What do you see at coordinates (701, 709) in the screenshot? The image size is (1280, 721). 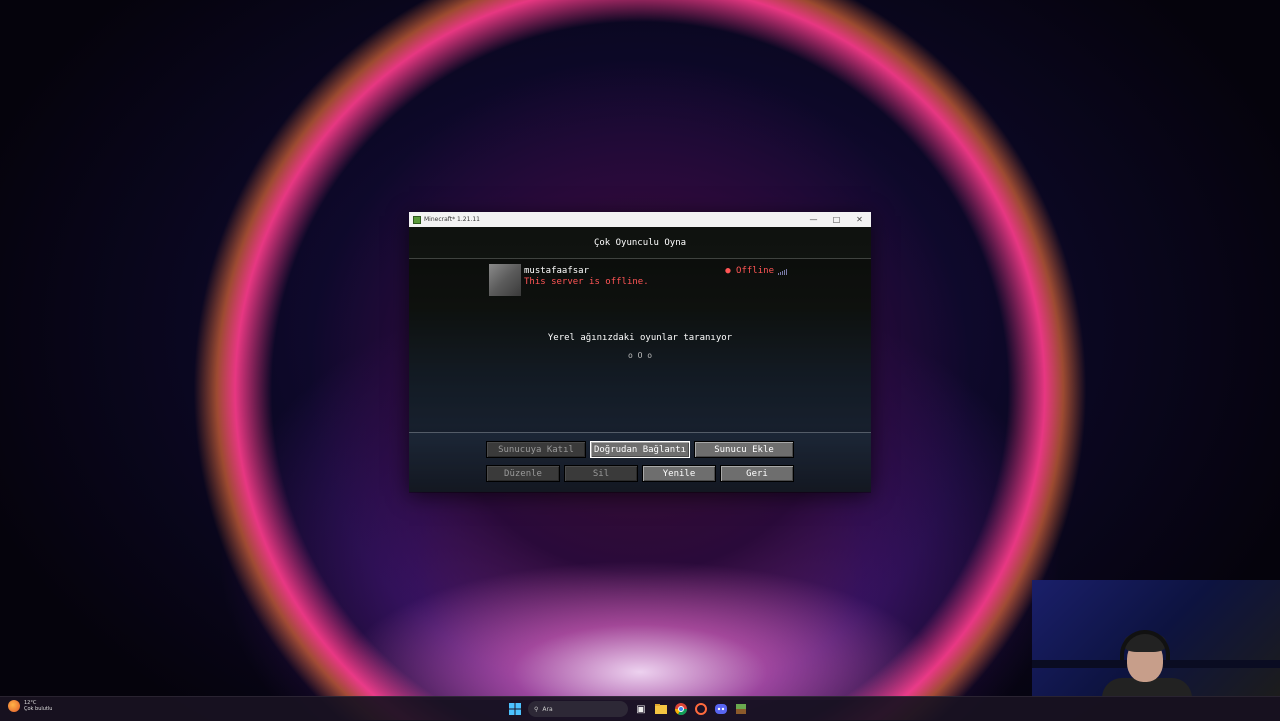 I see `app-icon` at bounding box center [701, 709].